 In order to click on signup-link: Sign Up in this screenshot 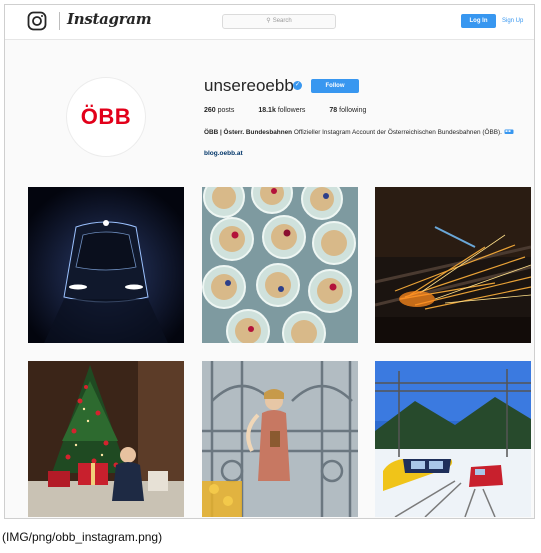, I will do `click(512, 21)`.